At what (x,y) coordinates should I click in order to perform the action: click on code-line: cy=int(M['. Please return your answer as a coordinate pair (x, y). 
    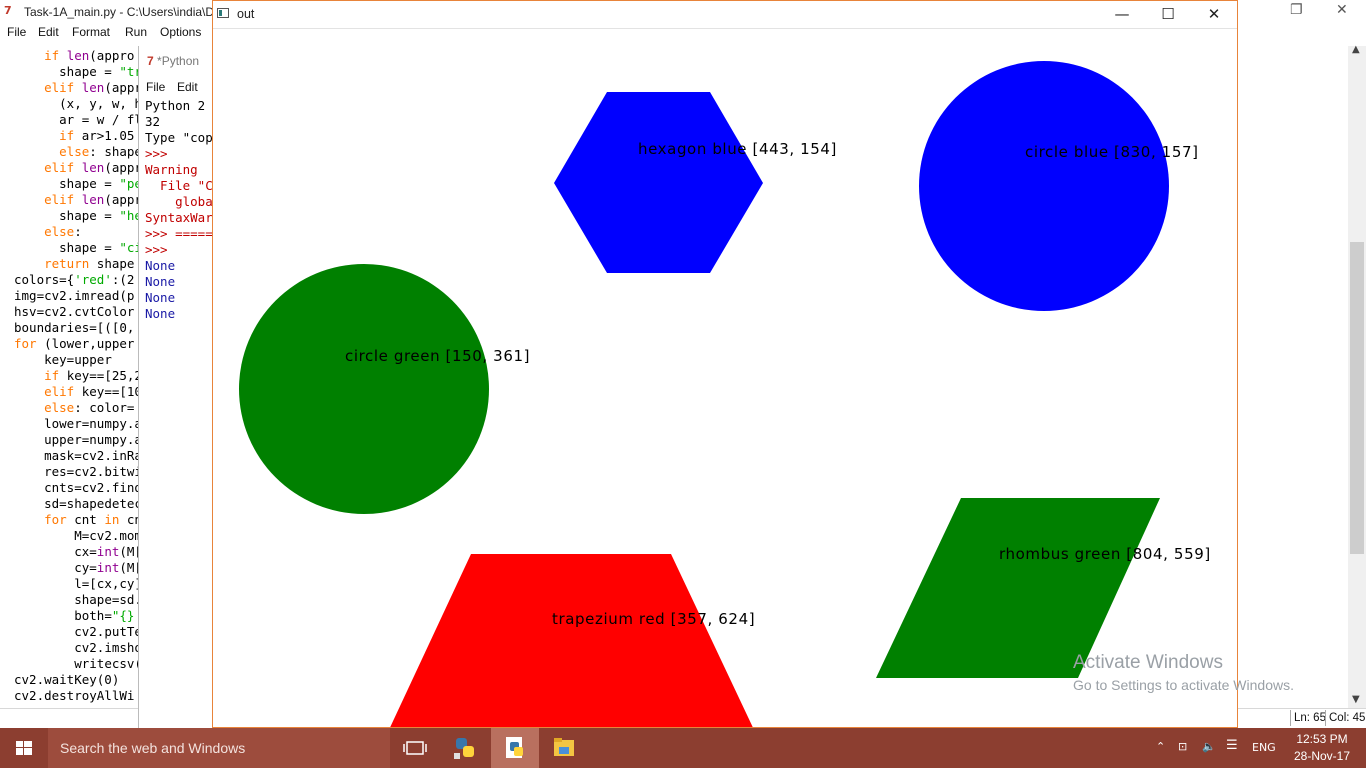
    Looking at the image, I should click on (112, 567).